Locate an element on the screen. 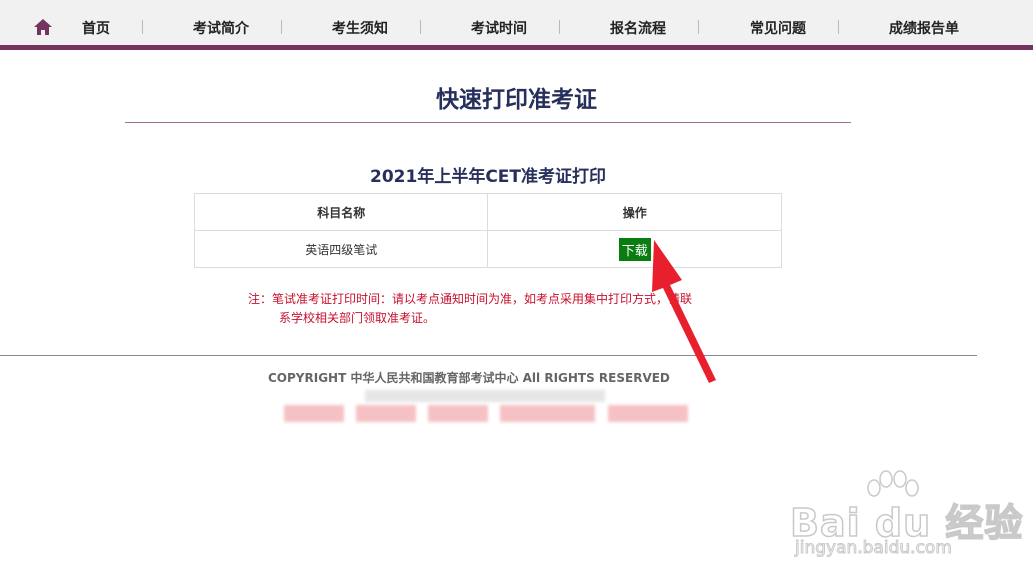 The height and width of the screenshot is (583, 1033). table-header-row: 科目名称 操作 is located at coordinates (487, 212).